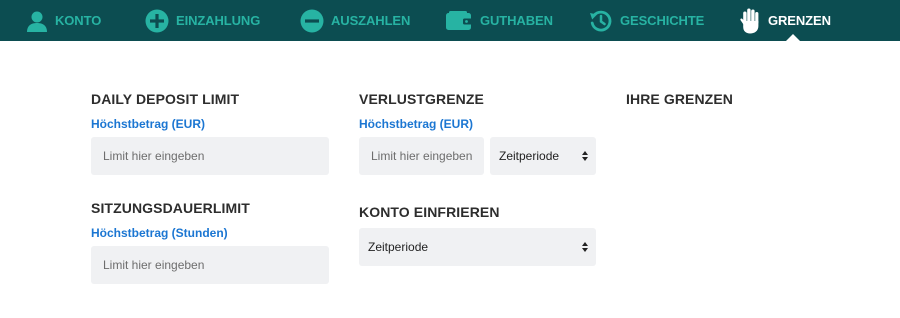 The image size is (900, 318). Describe the element at coordinates (170, 208) in the screenshot. I see `session-limit-title: SITZUNGSDAUERLIMIT` at that location.